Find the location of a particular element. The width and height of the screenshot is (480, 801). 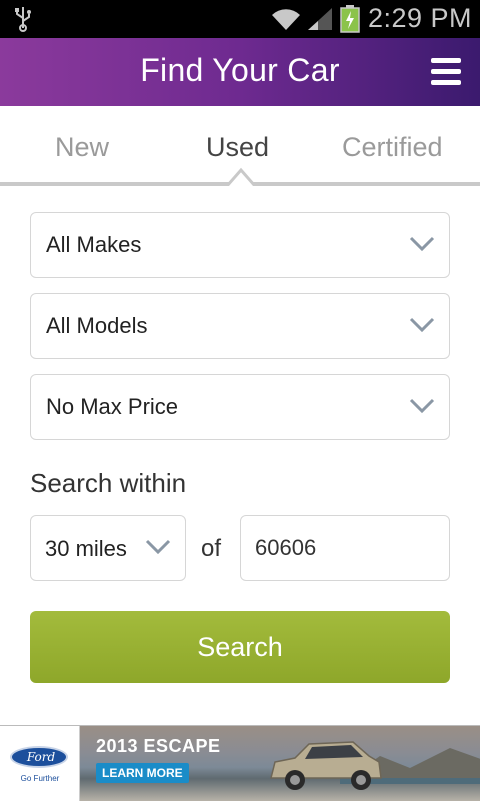

max-price-value: No Max Price is located at coordinates (112, 406).